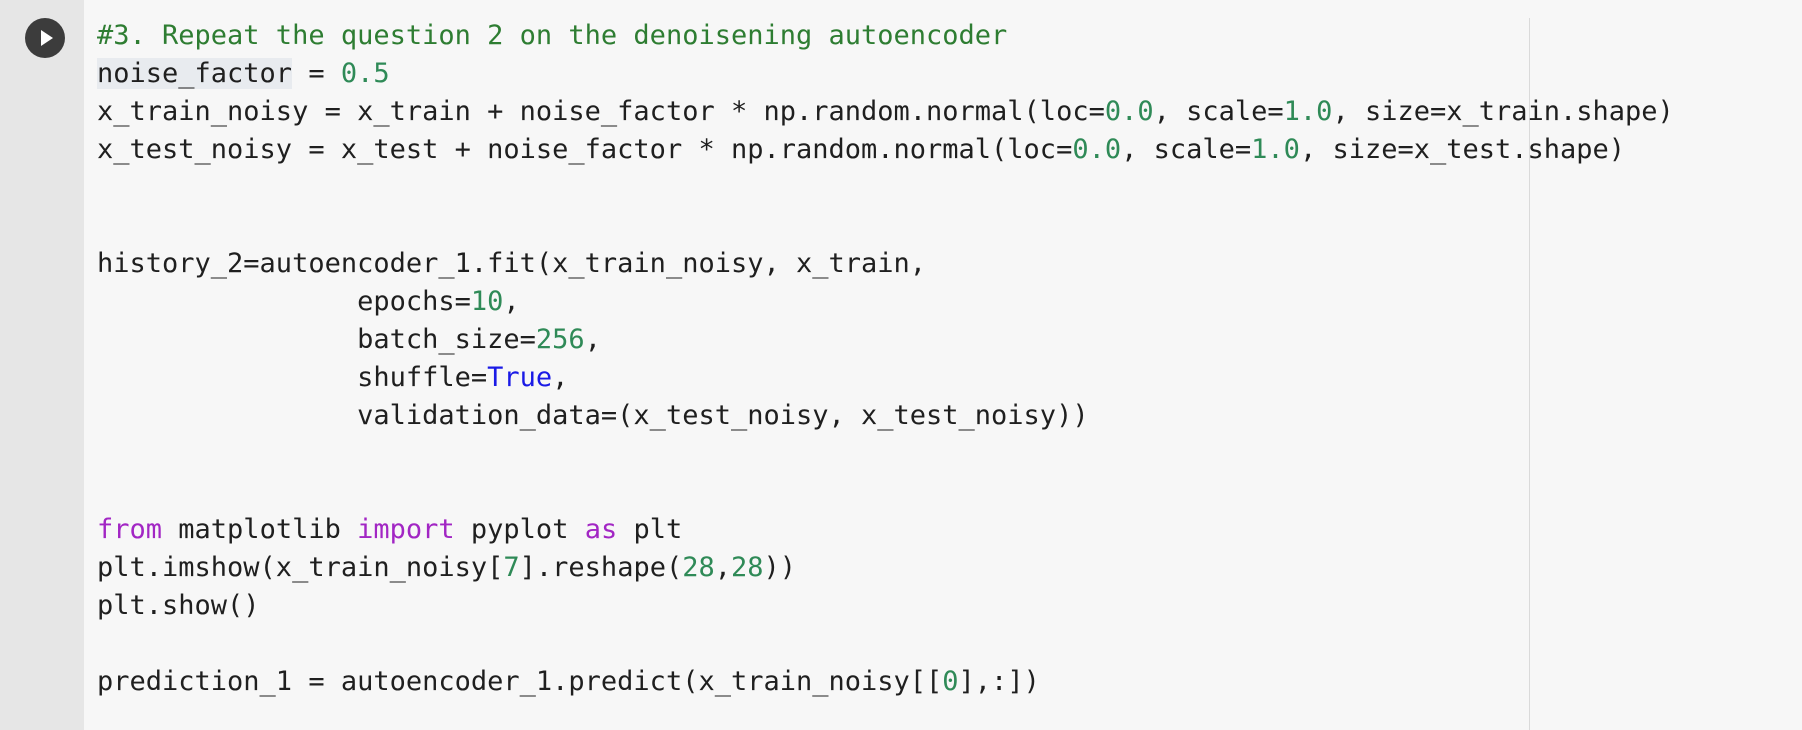  Describe the element at coordinates (292, 377) in the screenshot. I see `code-token: shuffle=` at that location.